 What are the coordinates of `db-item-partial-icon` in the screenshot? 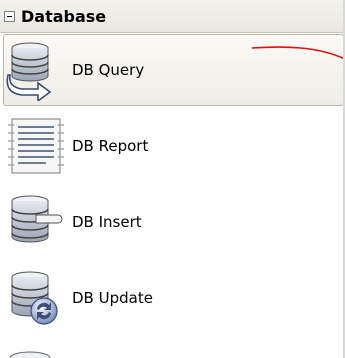 It's located at (30, 354).